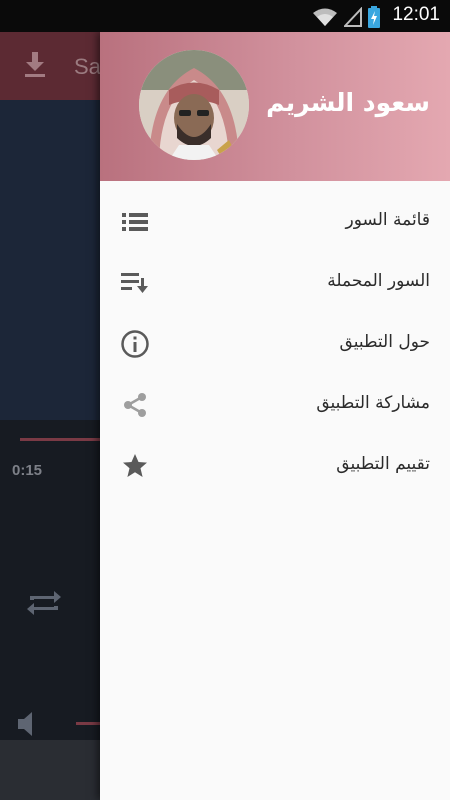 The width and height of the screenshot is (450, 800). I want to click on menu-item-label: قائمة السور, so click(387, 220).